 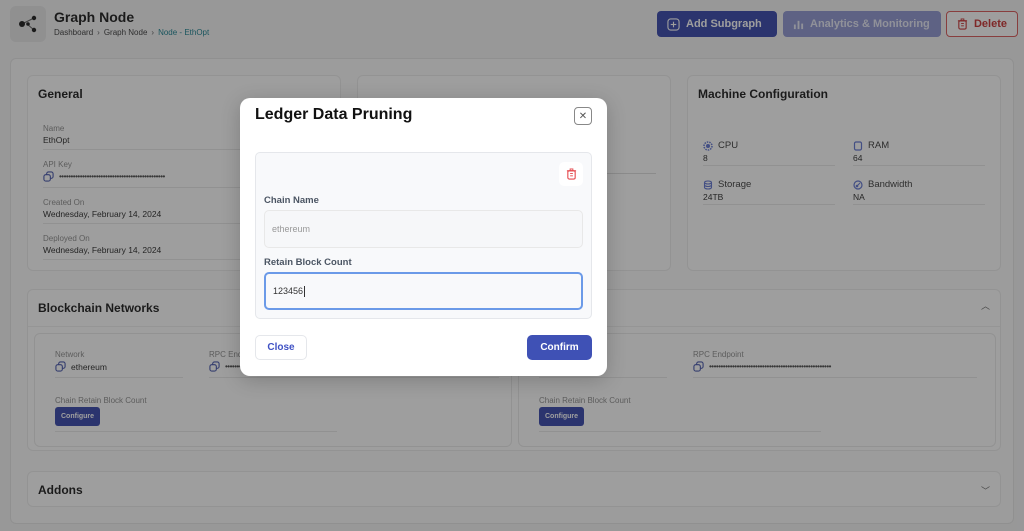 I want to click on remove-entry-button, so click(x=571, y=174).